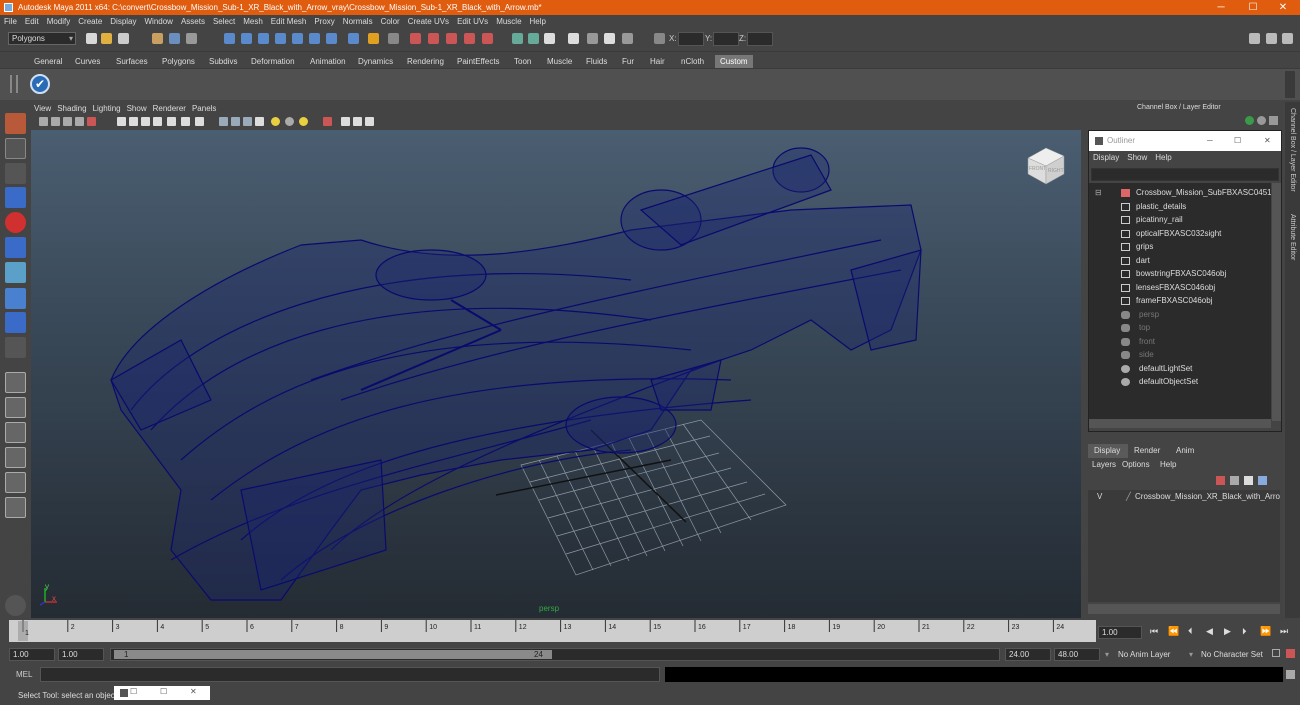 Image resolution: width=1300 pixels, height=705 pixels. What do you see at coordinates (328, 61) in the screenshot?
I see `shelf-tab-animation: Animation` at bounding box center [328, 61].